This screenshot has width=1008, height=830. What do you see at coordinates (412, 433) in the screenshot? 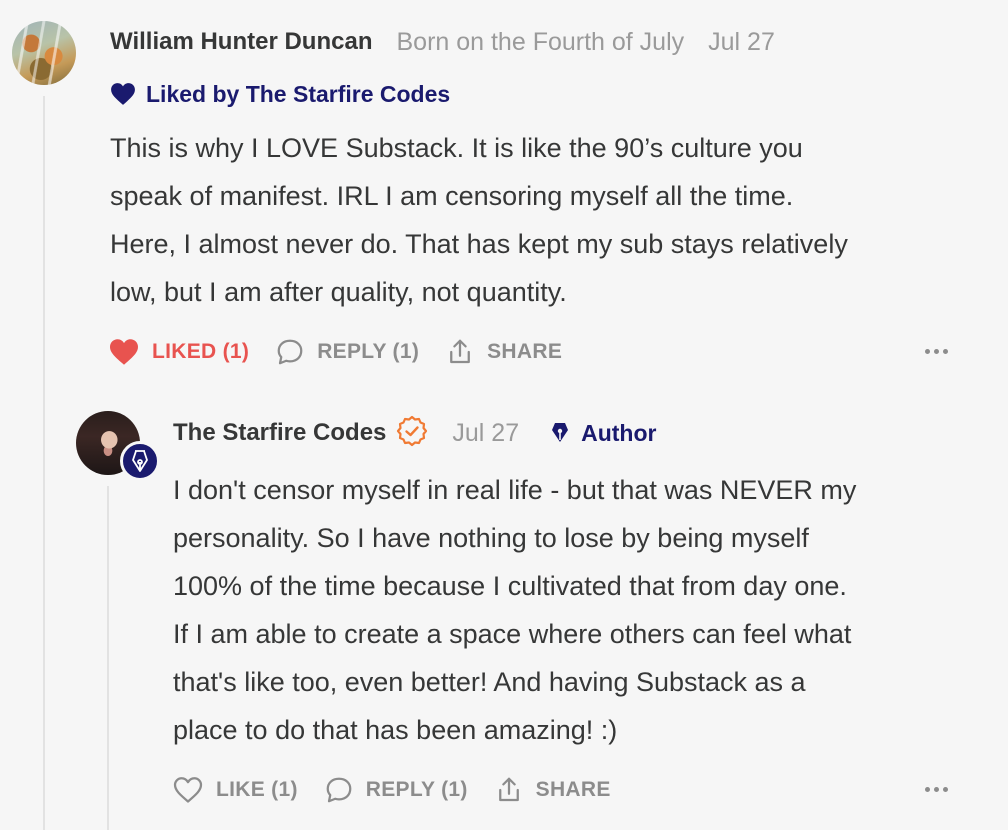
I see `verified-check-icon` at bounding box center [412, 433].